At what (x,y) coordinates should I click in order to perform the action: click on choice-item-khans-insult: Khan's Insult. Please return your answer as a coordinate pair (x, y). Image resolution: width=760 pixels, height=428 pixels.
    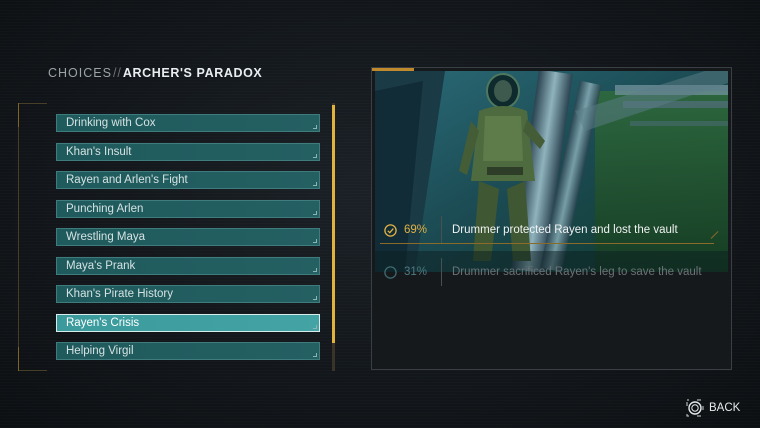
    Looking at the image, I should click on (188, 152).